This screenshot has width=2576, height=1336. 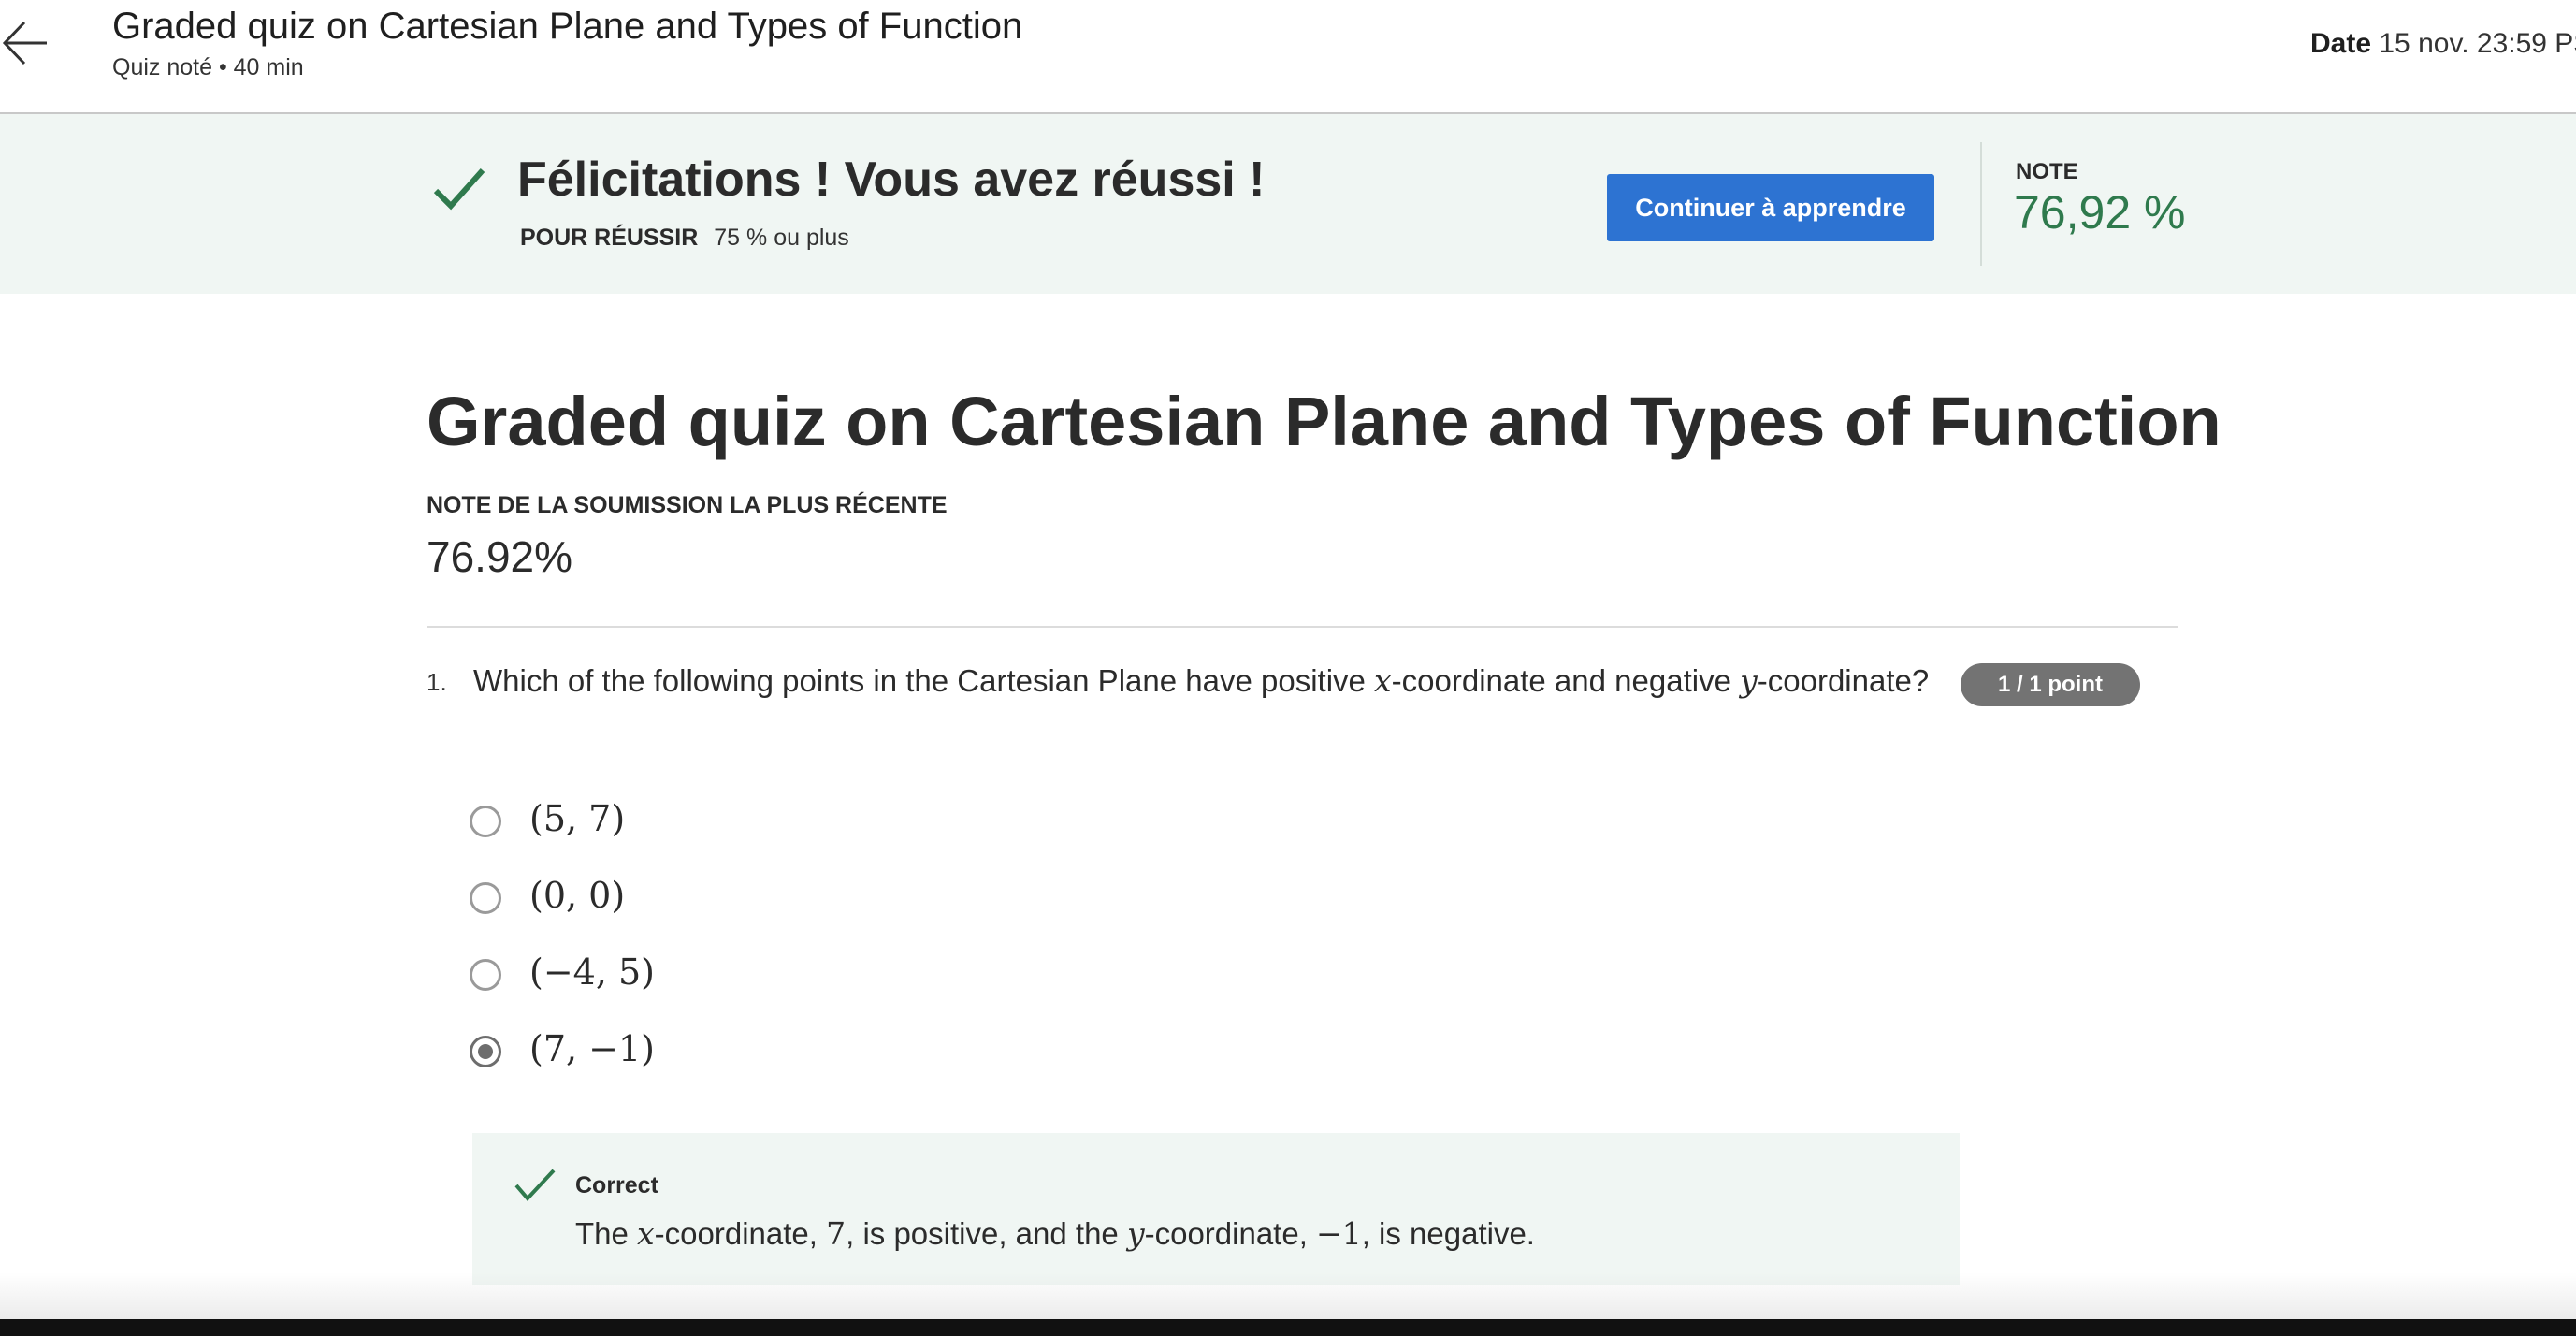 What do you see at coordinates (208, 67) in the screenshot?
I see `quiz-subtitle: Quiz noté • 40 min` at bounding box center [208, 67].